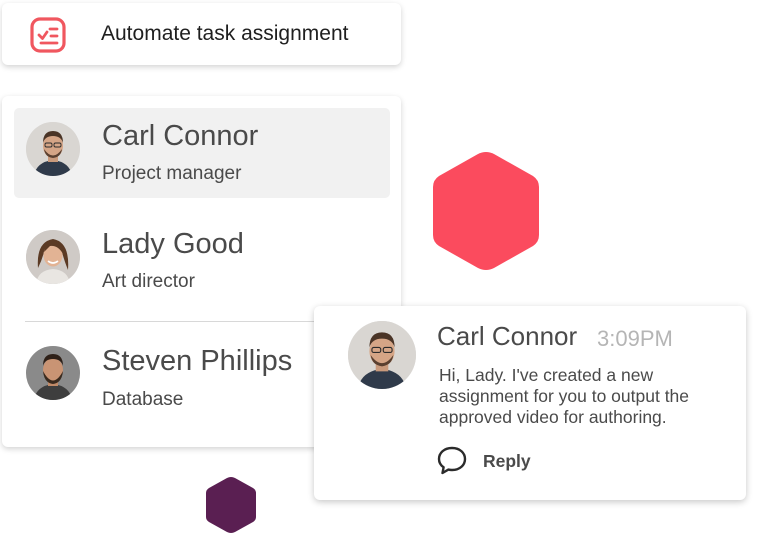  What do you see at coordinates (507, 336) in the screenshot?
I see `message-author: Carl Connor` at bounding box center [507, 336].